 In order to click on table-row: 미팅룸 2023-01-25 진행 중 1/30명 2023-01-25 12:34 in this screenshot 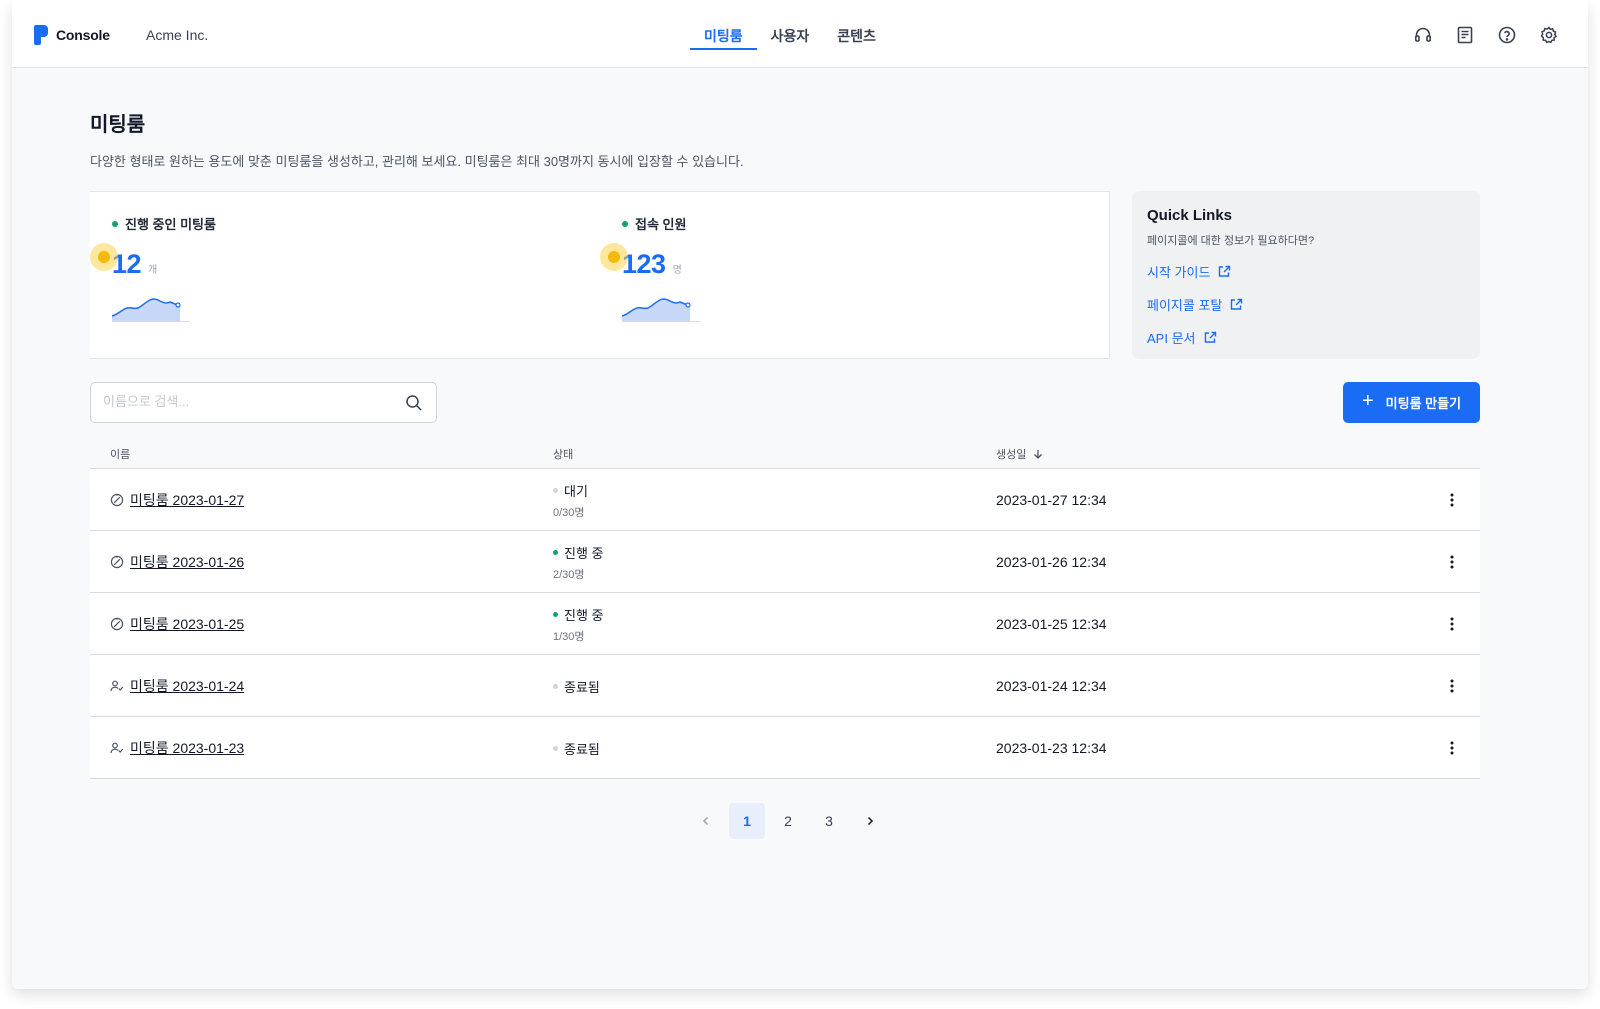, I will do `click(785, 624)`.